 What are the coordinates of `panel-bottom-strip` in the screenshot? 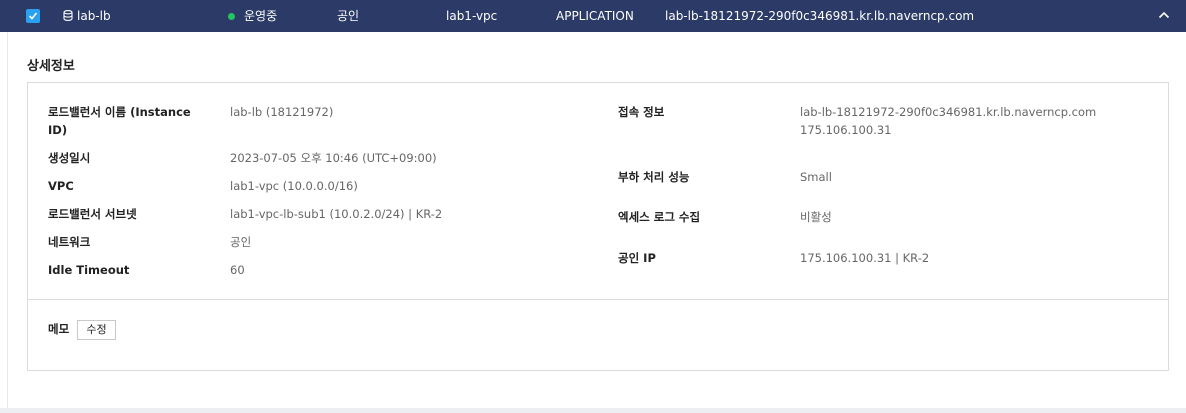 It's located at (593, 410).